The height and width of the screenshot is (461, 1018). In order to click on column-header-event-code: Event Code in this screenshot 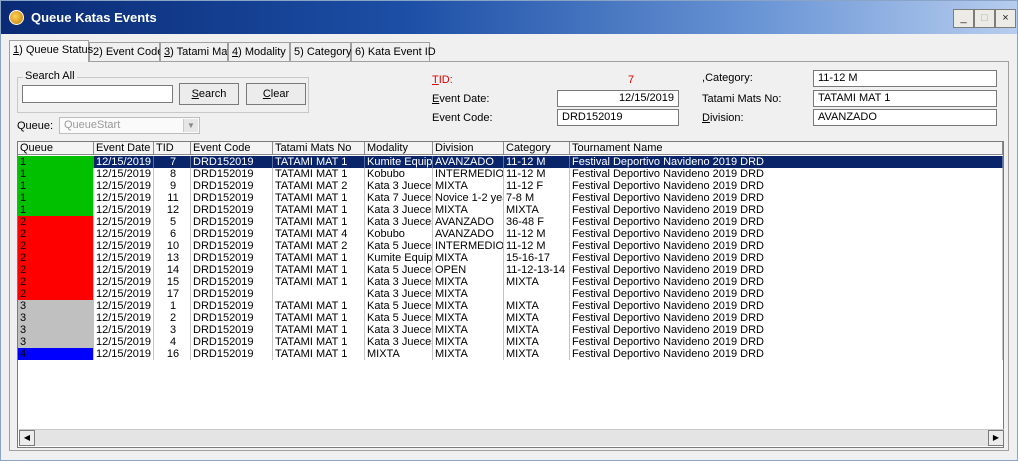, I will do `click(232, 148)`.